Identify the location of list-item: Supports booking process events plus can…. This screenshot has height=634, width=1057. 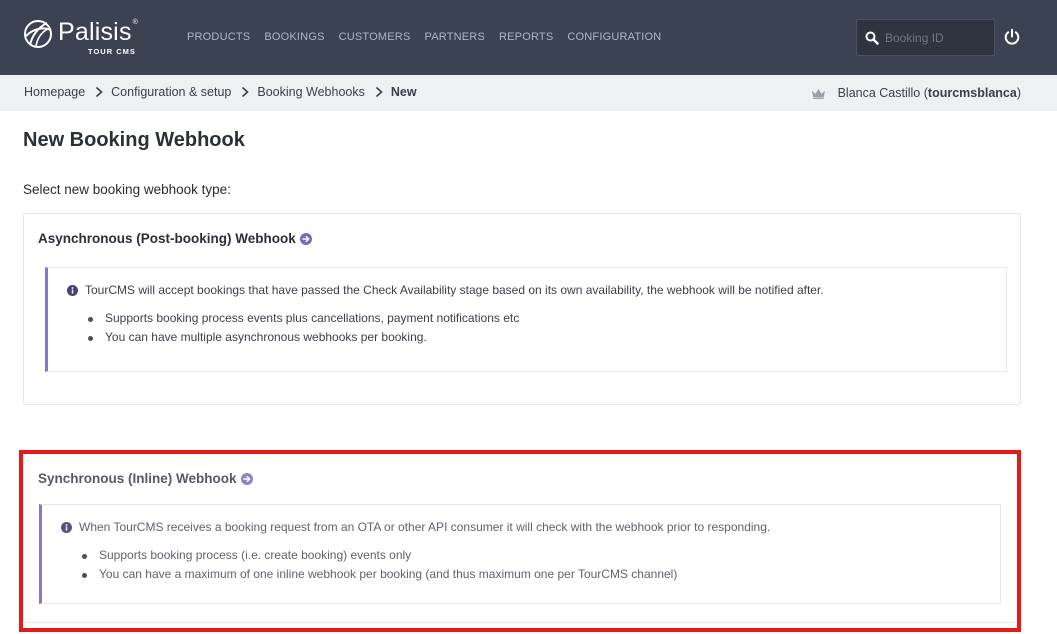
(302, 318).